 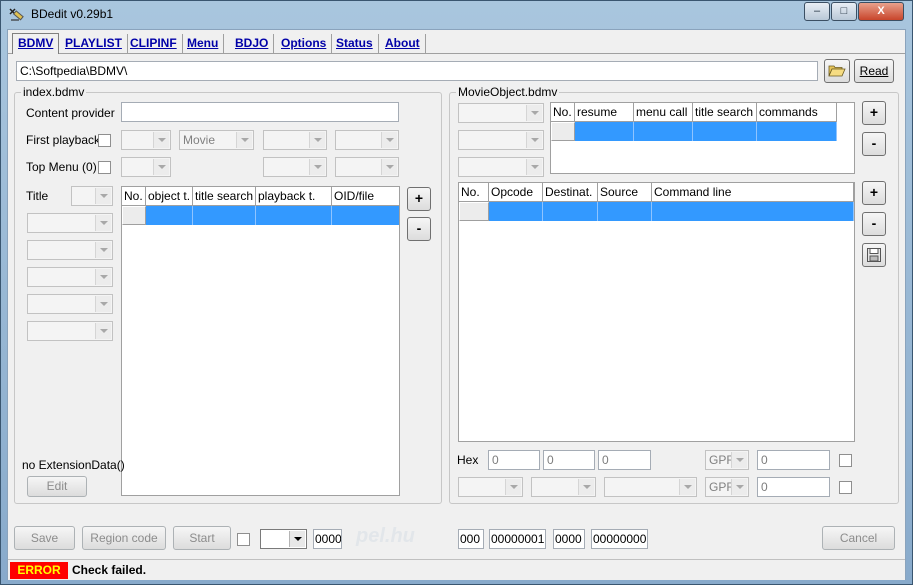 What do you see at coordinates (471, 539) in the screenshot?
I see `code-field-1: 000` at bounding box center [471, 539].